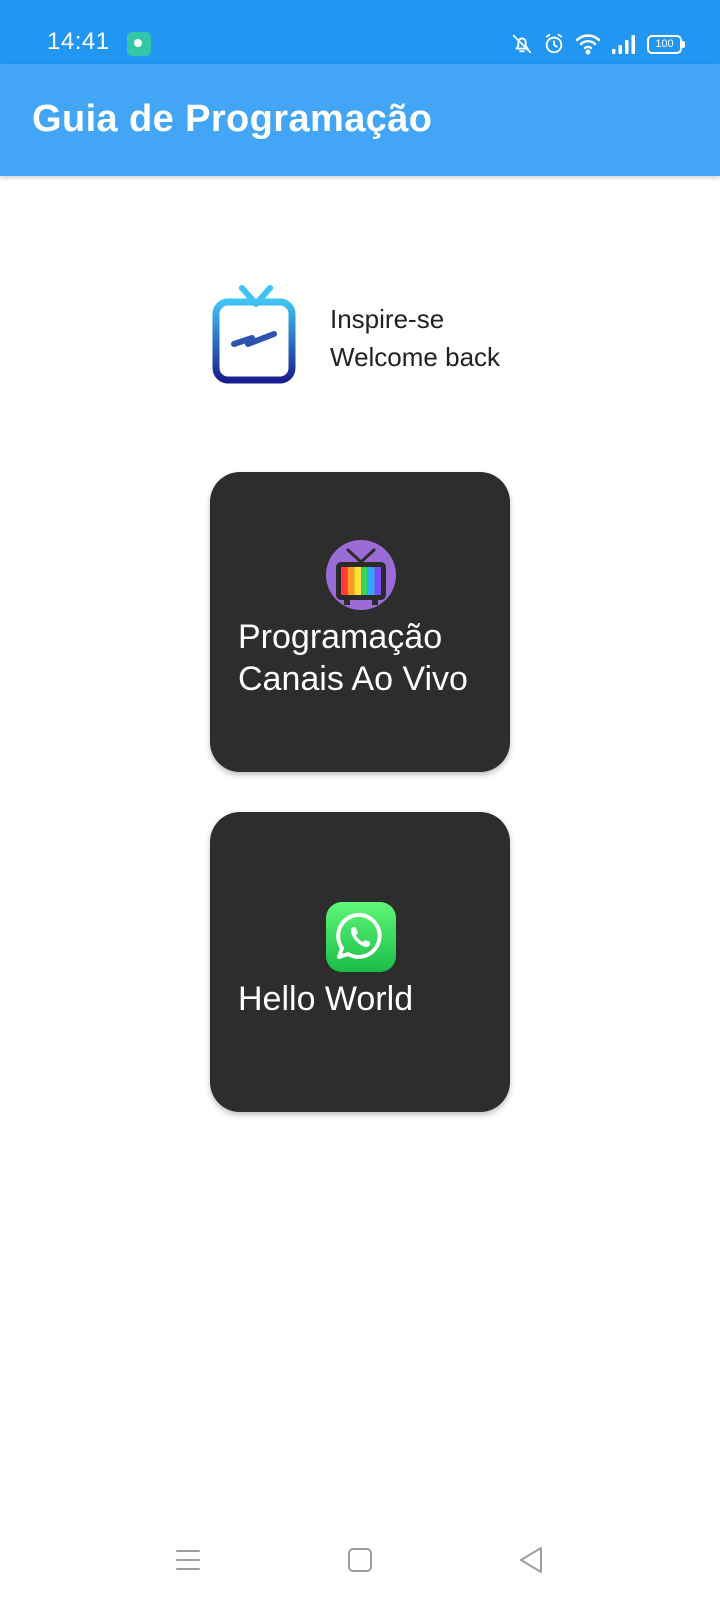 The width and height of the screenshot is (720, 1600). What do you see at coordinates (588, 44) in the screenshot?
I see `wifi-icon` at bounding box center [588, 44].